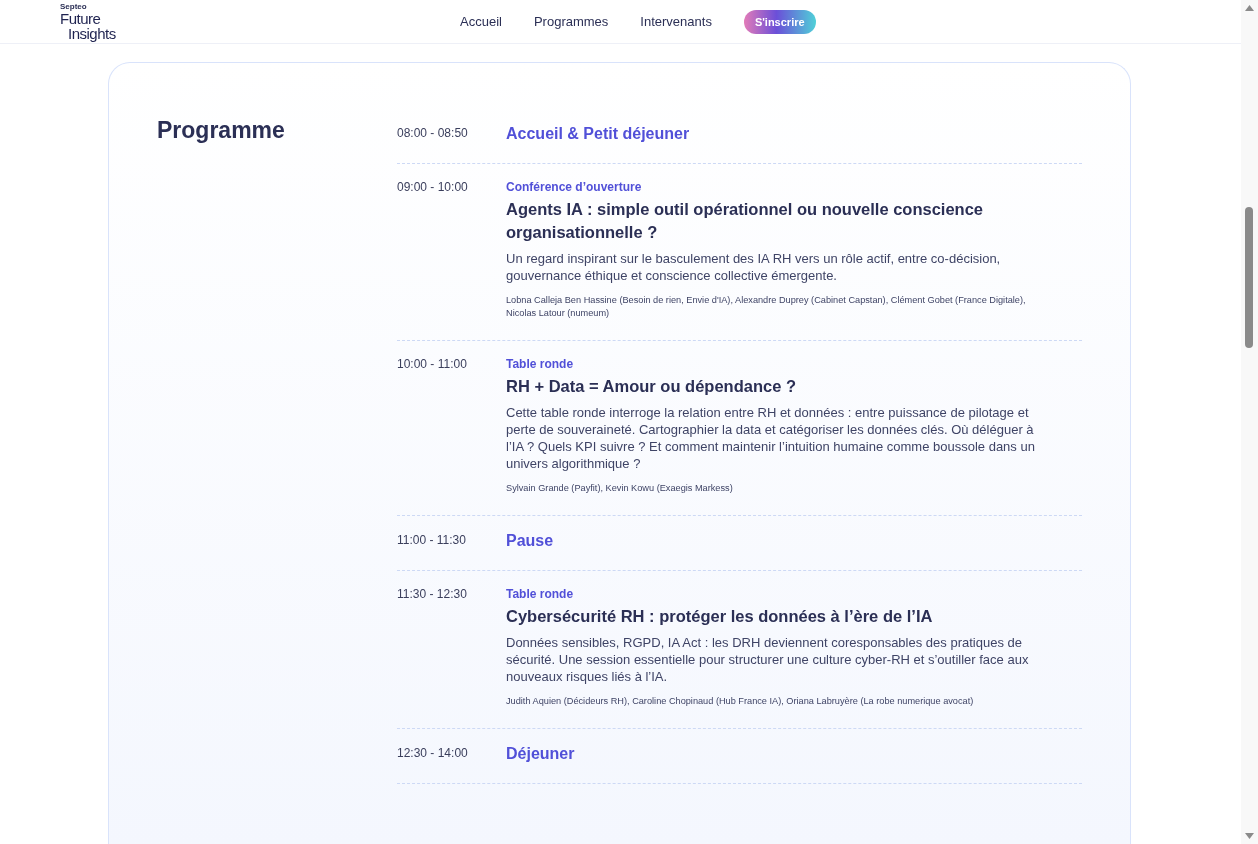 This screenshot has height=844, width=1258. Describe the element at coordinates (433, 753) in the screenshot. I see `session-time: 12:30 - 14:00` at that location.